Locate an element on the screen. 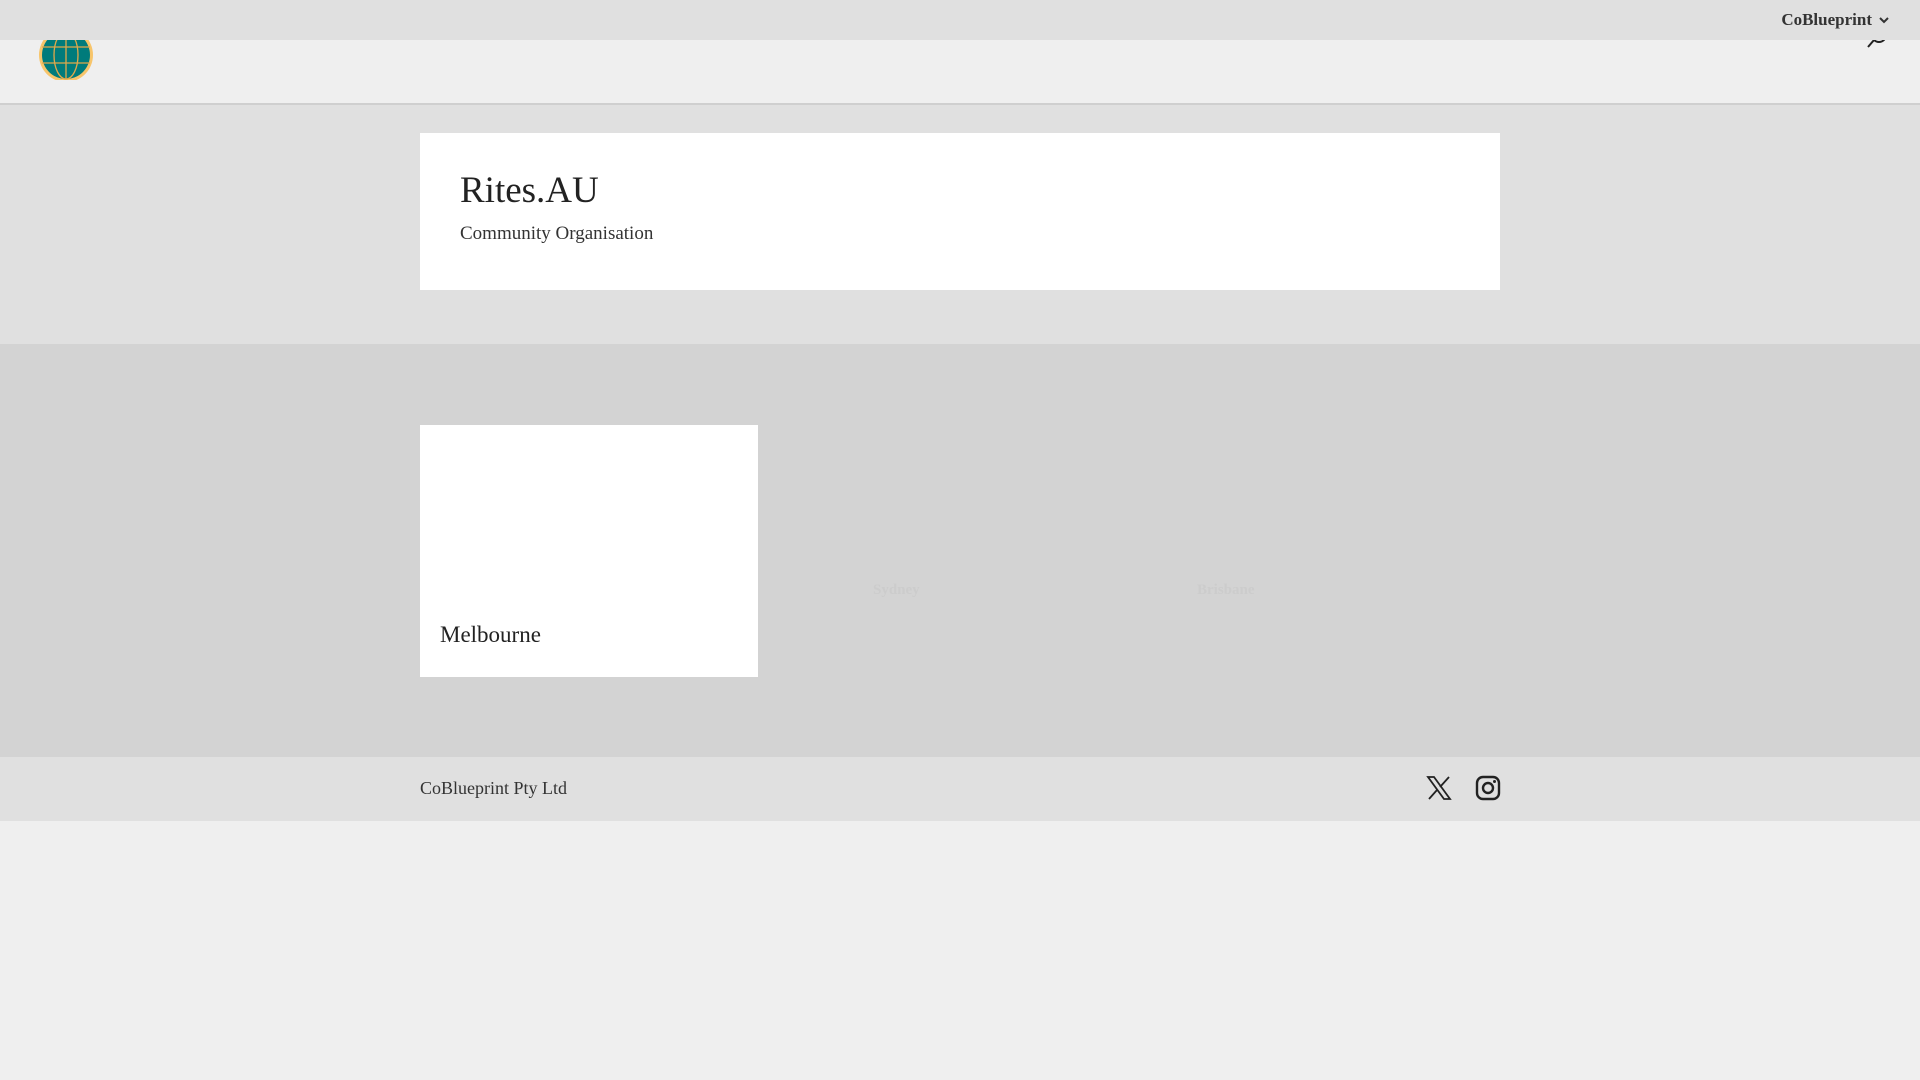 The height and width of the screenshot is (1080, 1920). page-title: Rites.AU is located at coordinates (529, 190).